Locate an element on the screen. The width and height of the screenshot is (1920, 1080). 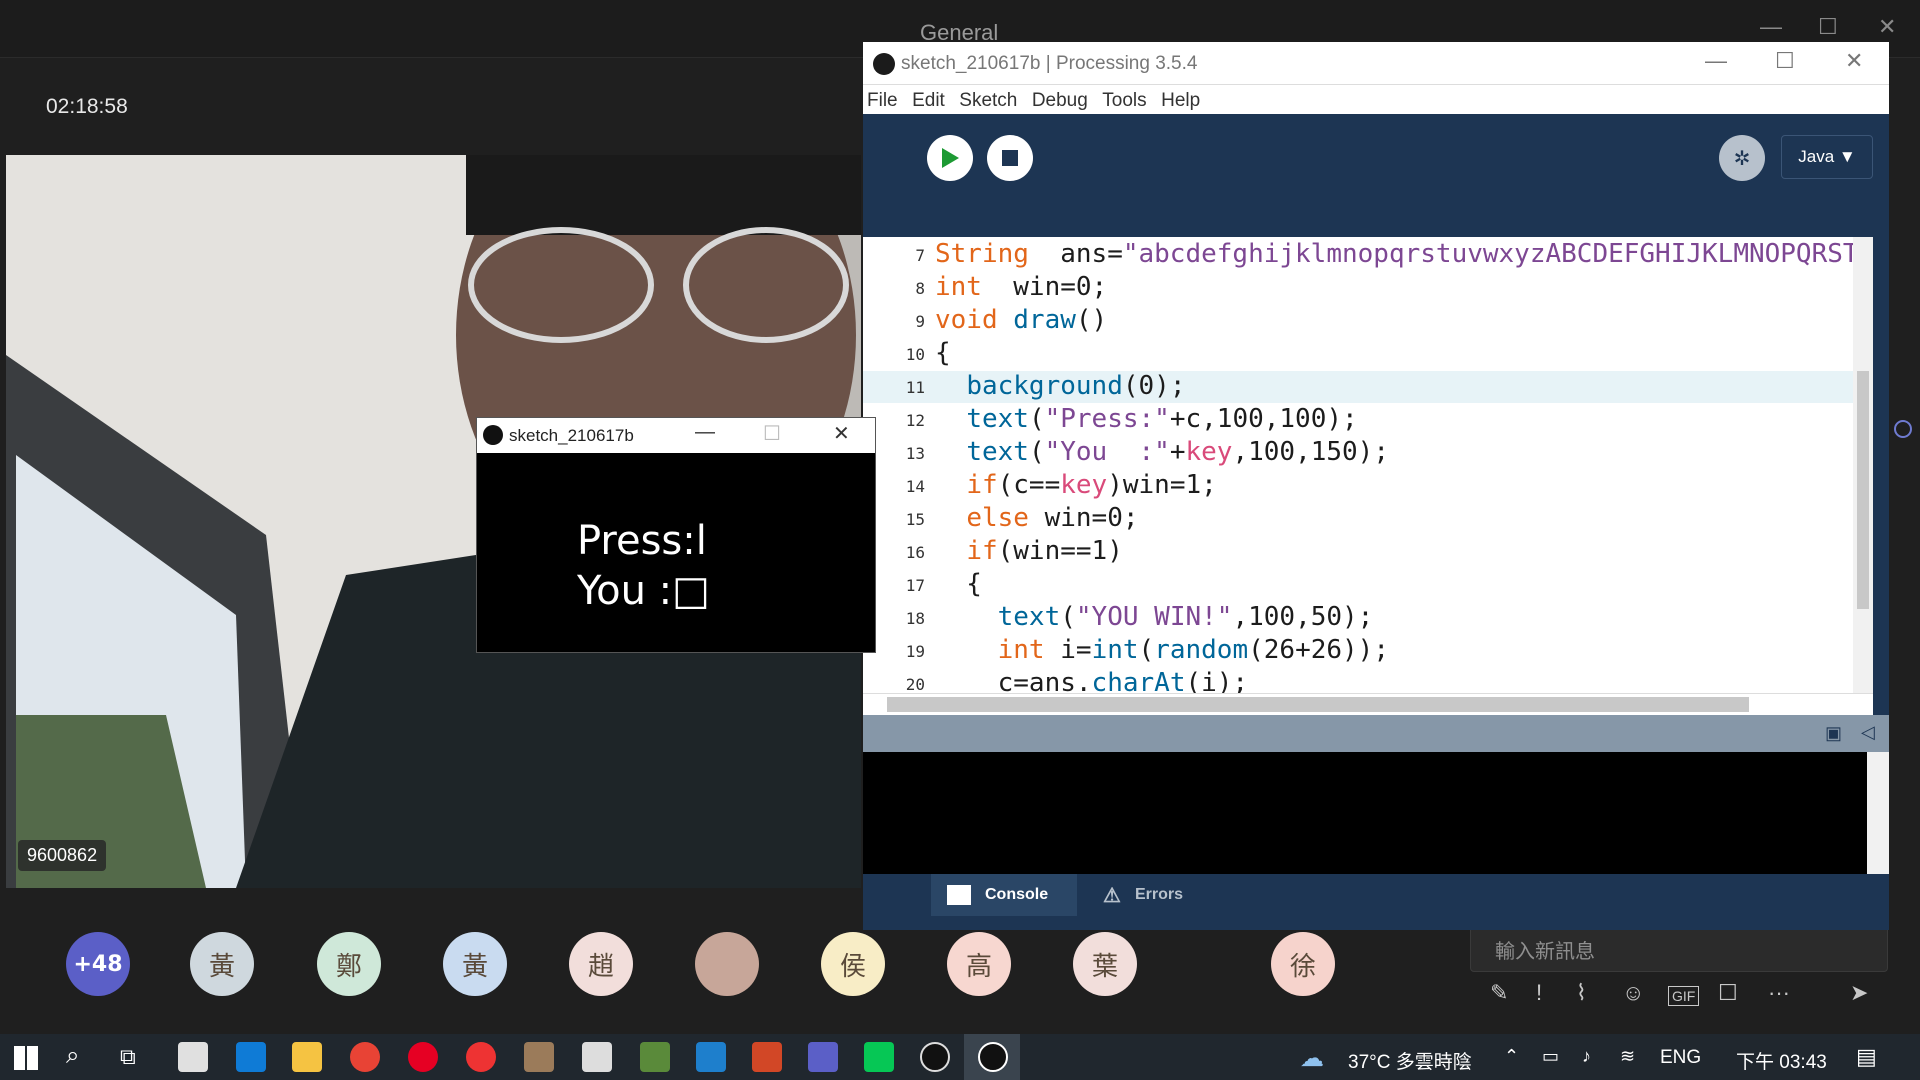
notifications-icon: ▤ is located at coordinates (1866, 1057).